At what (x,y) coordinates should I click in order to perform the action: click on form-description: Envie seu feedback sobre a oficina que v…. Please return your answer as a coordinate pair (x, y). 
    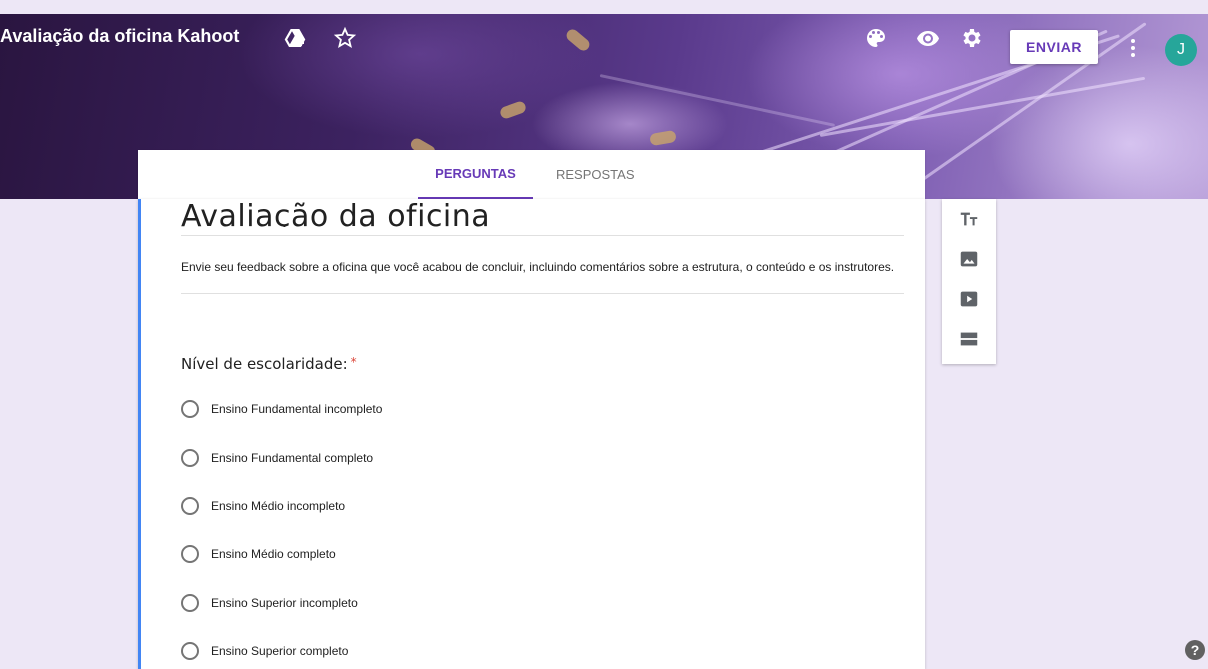
    Looking at the image, I should click on (542, 267).